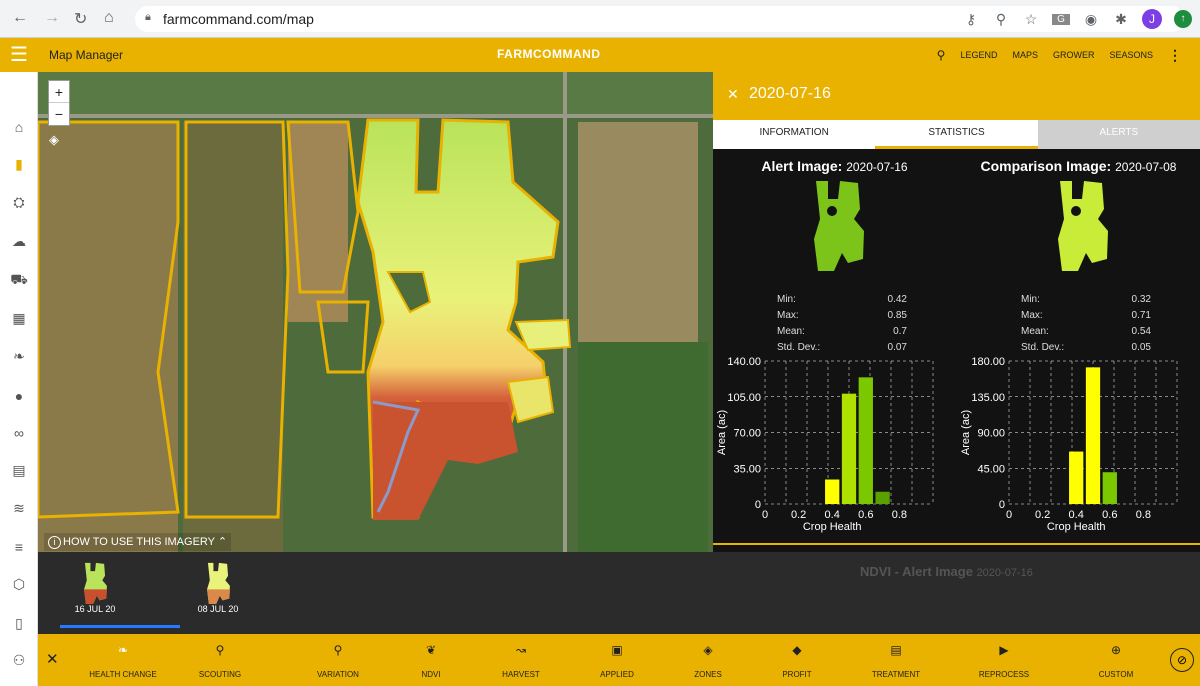 This screenshot has width=1200, height=686. Describe the element at coordinates (797, 660) in the screenshot. I see `bottombar-profit: ◆ PROFIT` at that location.